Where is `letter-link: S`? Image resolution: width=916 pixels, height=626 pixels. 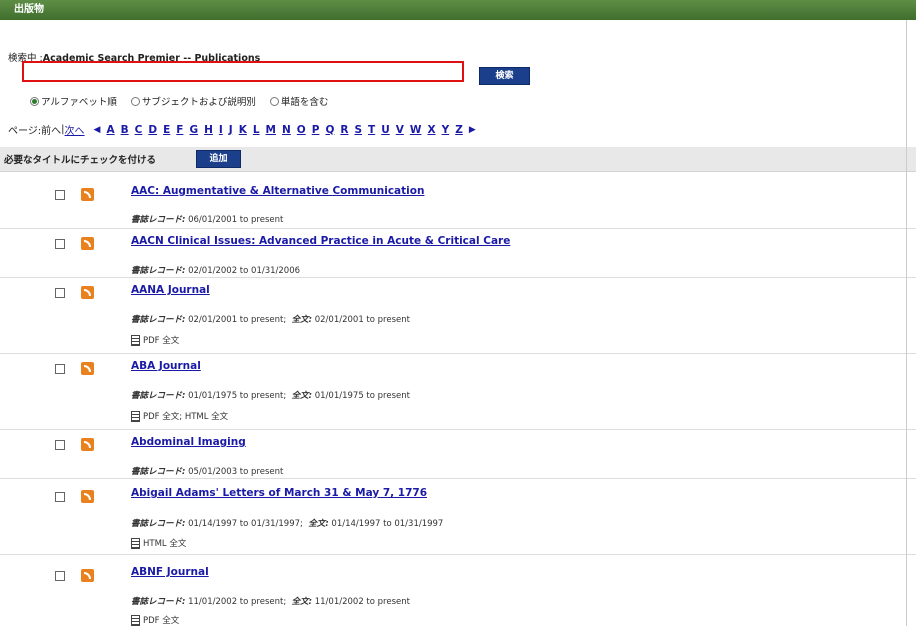
letter-link: S is located at coordinates (358, 130).